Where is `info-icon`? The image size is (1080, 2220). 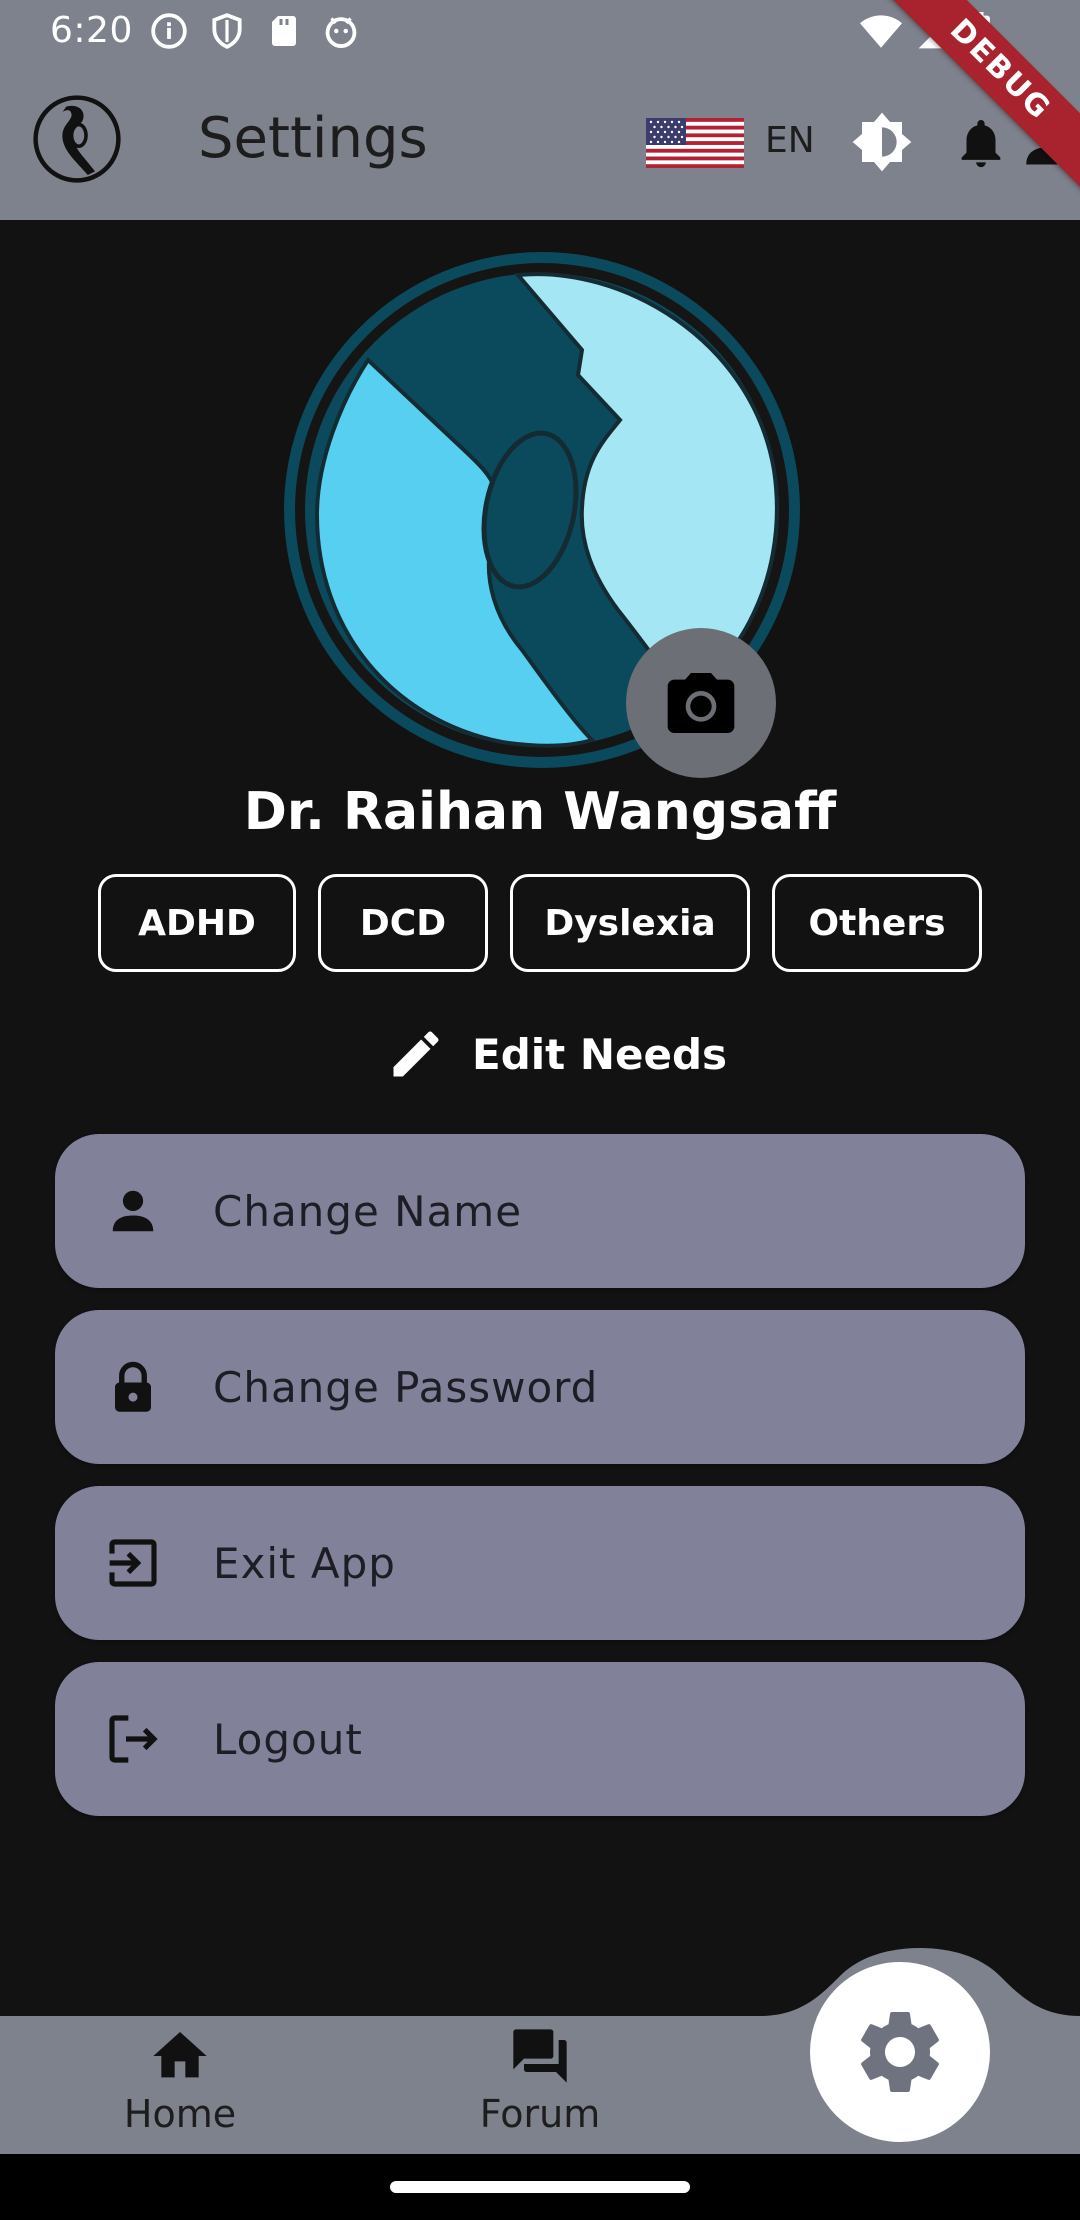 info-icon is located at coordinates (169, 31).